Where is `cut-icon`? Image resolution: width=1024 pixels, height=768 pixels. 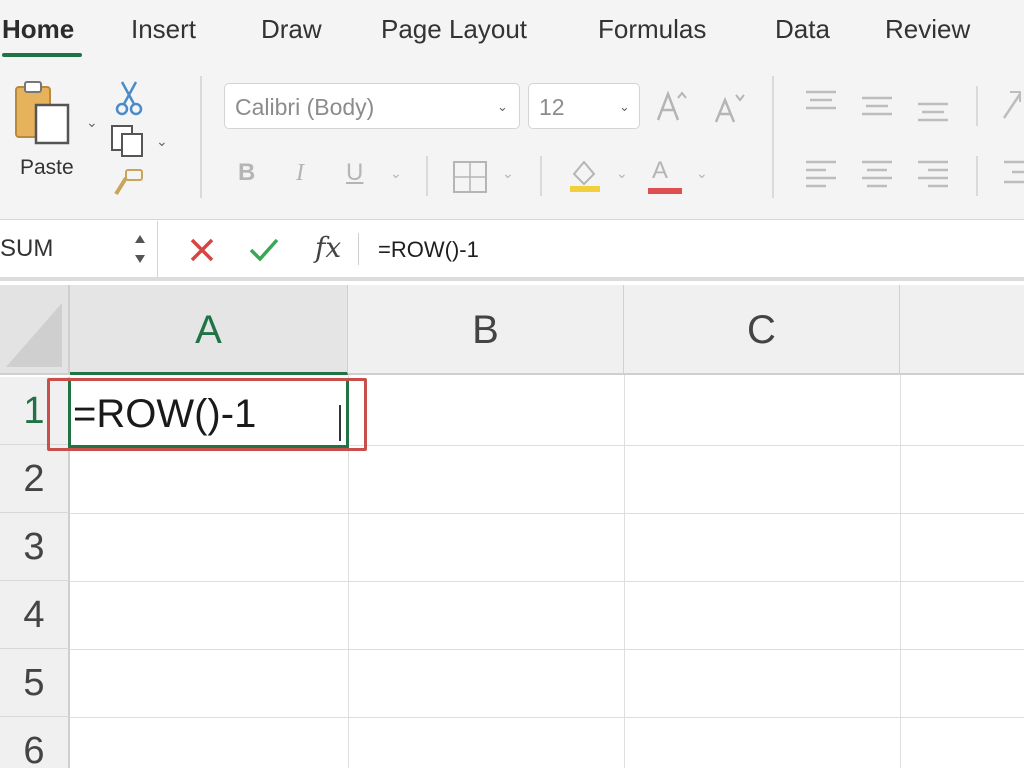
cut-icon is located at coordinates (129, 98).